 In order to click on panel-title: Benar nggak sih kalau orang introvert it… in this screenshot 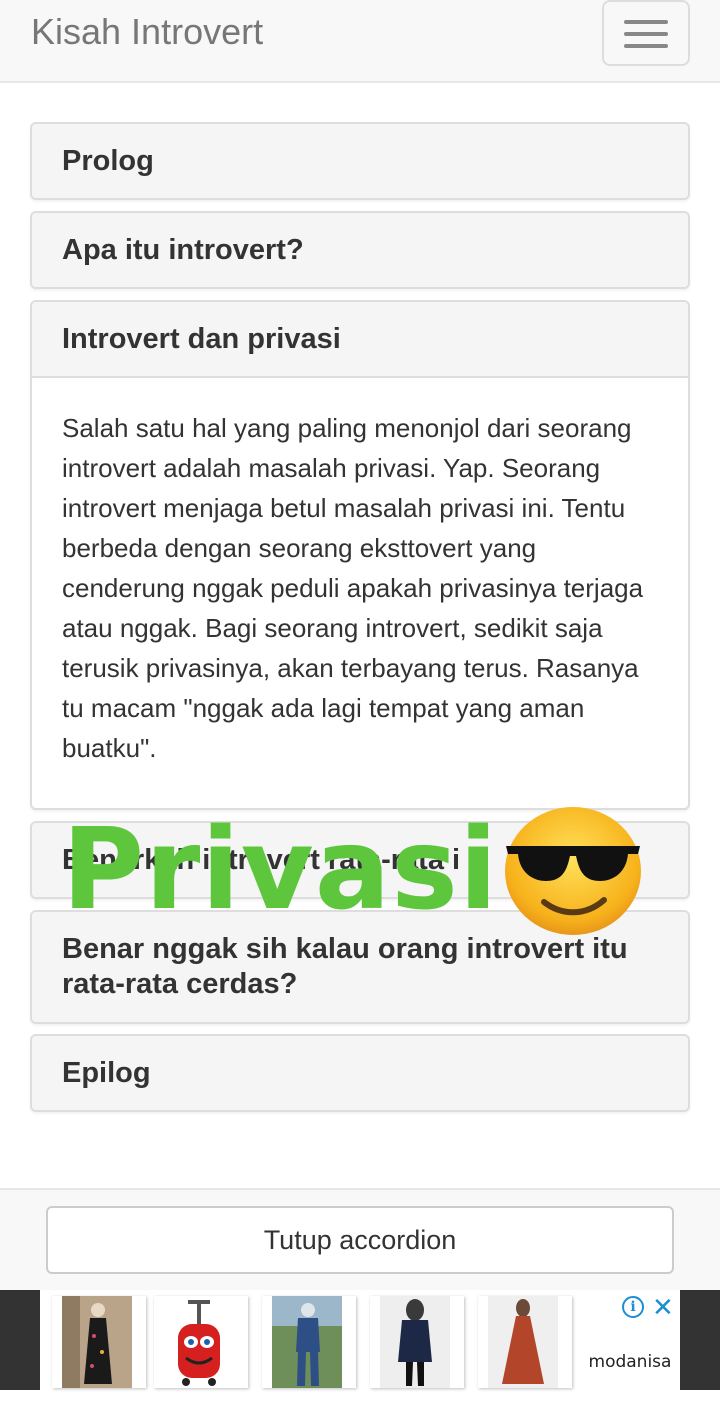, I will do `click(345, 966)`.